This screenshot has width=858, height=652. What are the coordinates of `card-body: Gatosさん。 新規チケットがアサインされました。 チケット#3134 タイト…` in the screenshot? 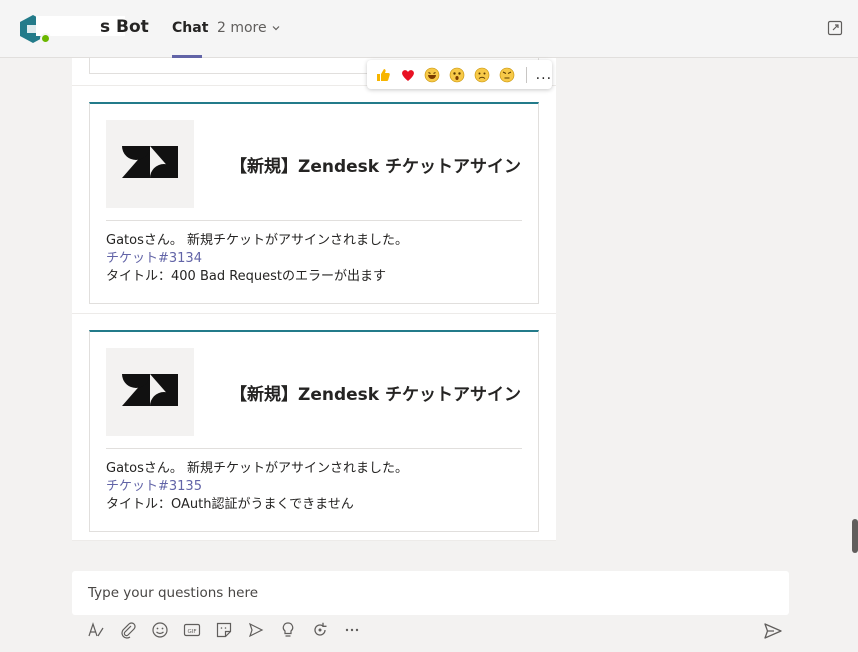 It's located at (257, 259).